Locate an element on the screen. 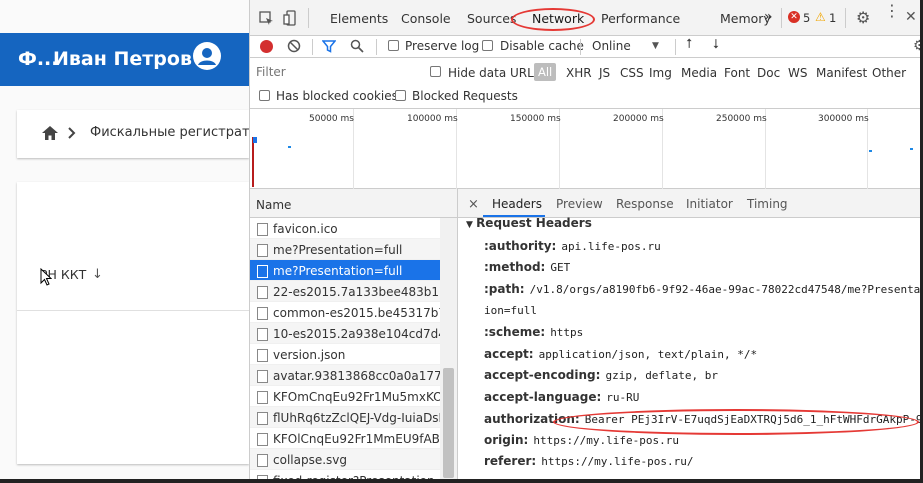 Image resolution: width=923 pixels, height=483 pixels. request-name: common-es2015.be45317b787c is located at coordinates (356, 313).